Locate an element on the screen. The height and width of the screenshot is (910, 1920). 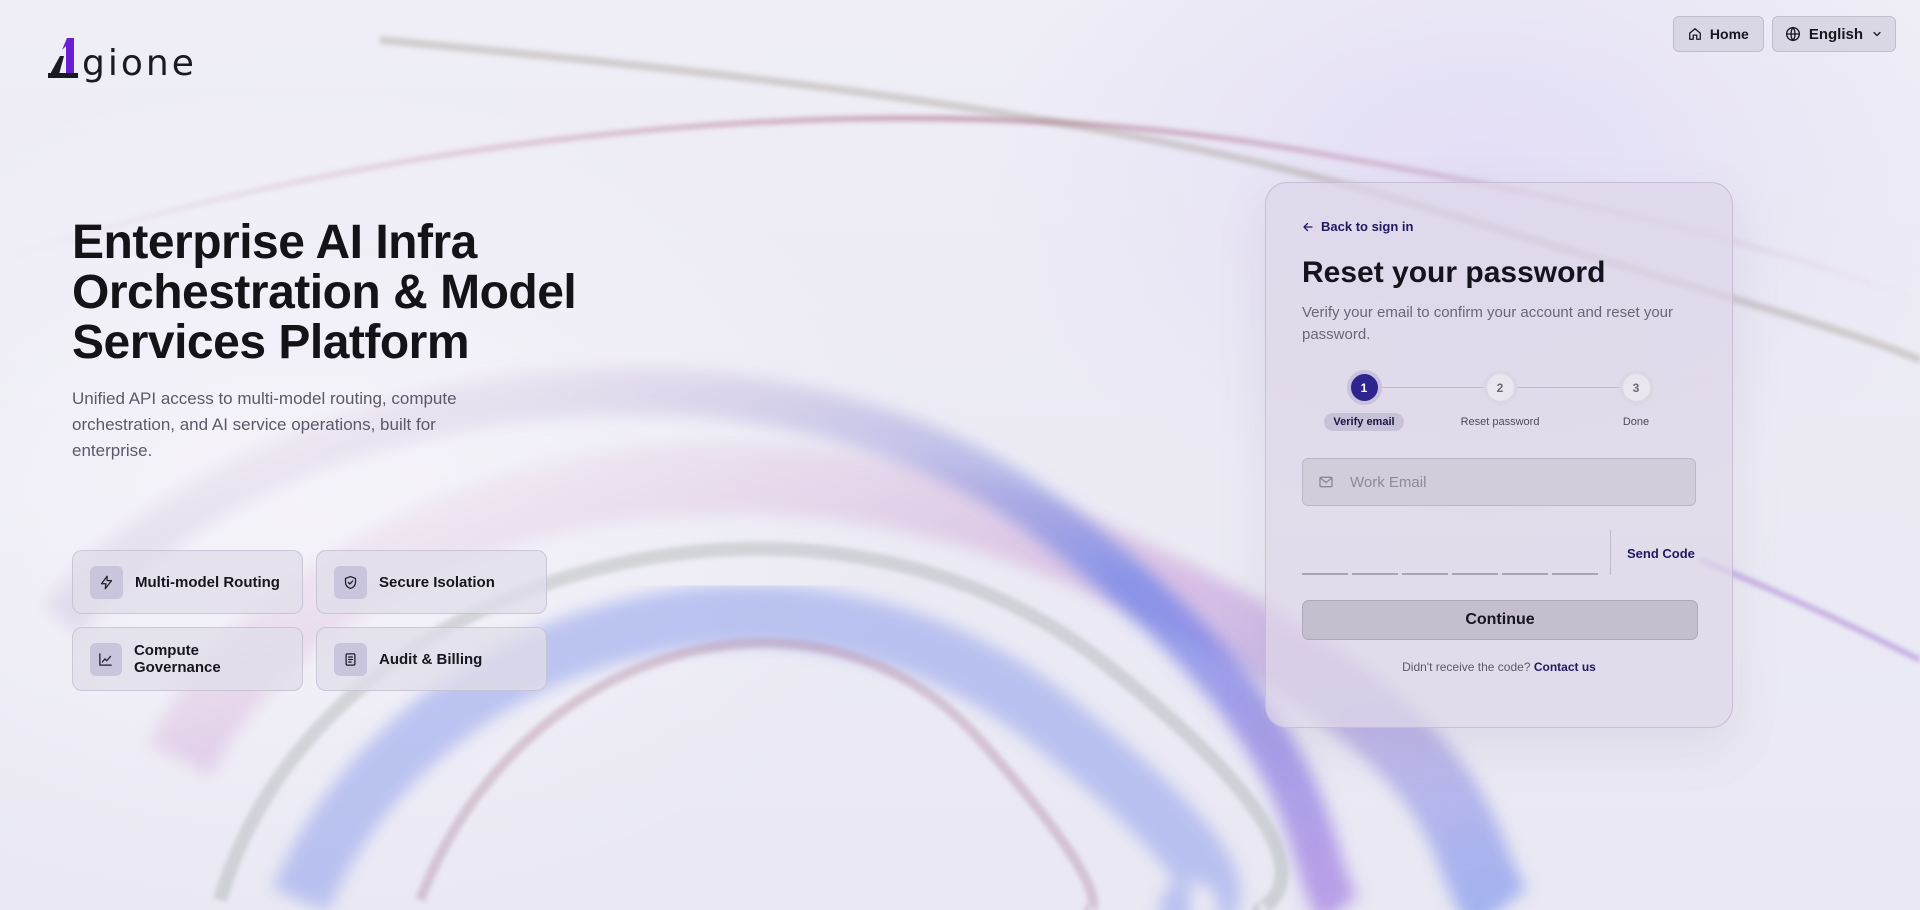
progress-stepper: 1 Verify email 2 Reset password 3 Done is located at coordinates (1499, 405).